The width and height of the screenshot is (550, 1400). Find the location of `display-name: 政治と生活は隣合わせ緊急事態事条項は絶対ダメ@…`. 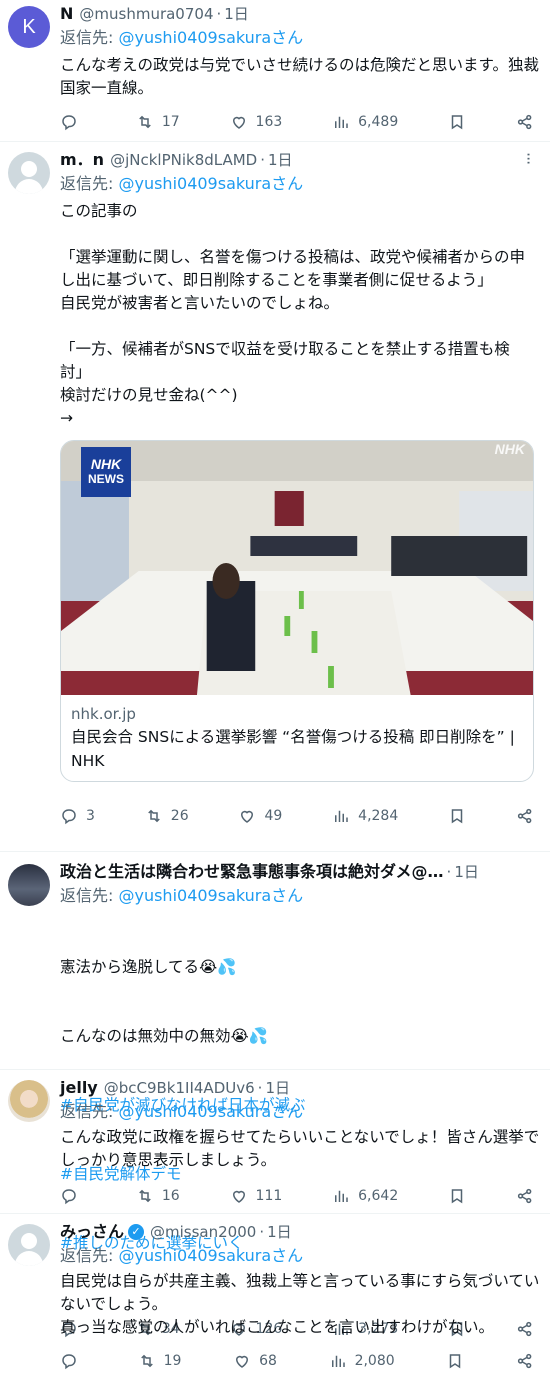

display-name: 政治と生活は隣合わせ緊急事態事条項は絶対ダメ@… is located at coordinates (252, 872).